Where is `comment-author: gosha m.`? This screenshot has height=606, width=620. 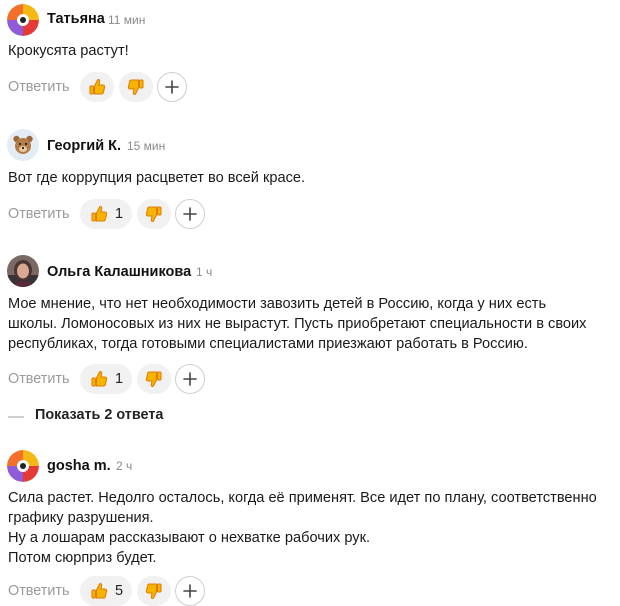
comment-author: gosha m. is located at coordinates (79, 466).